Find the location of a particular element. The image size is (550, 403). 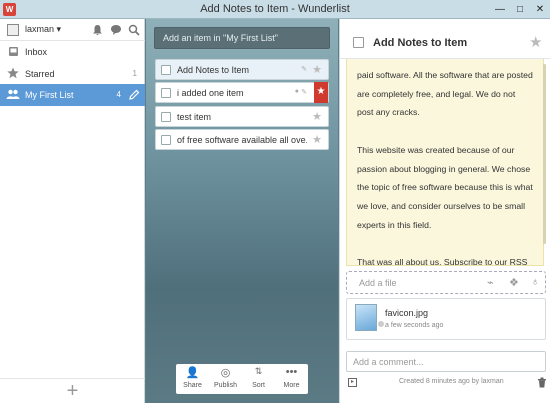

user-menu: laxman ▾ is located at coordinates (43, 29).